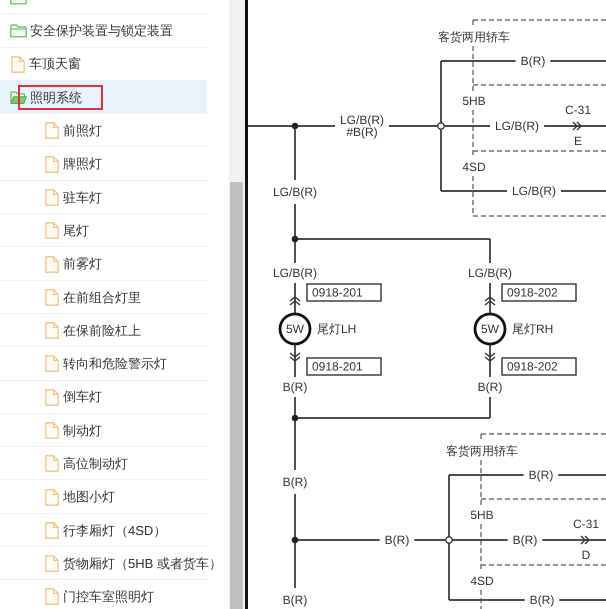  What do you see at coordinates (586, 555) in the screenshot?
I see `pin-label: D` at bounding box center [586, 555].